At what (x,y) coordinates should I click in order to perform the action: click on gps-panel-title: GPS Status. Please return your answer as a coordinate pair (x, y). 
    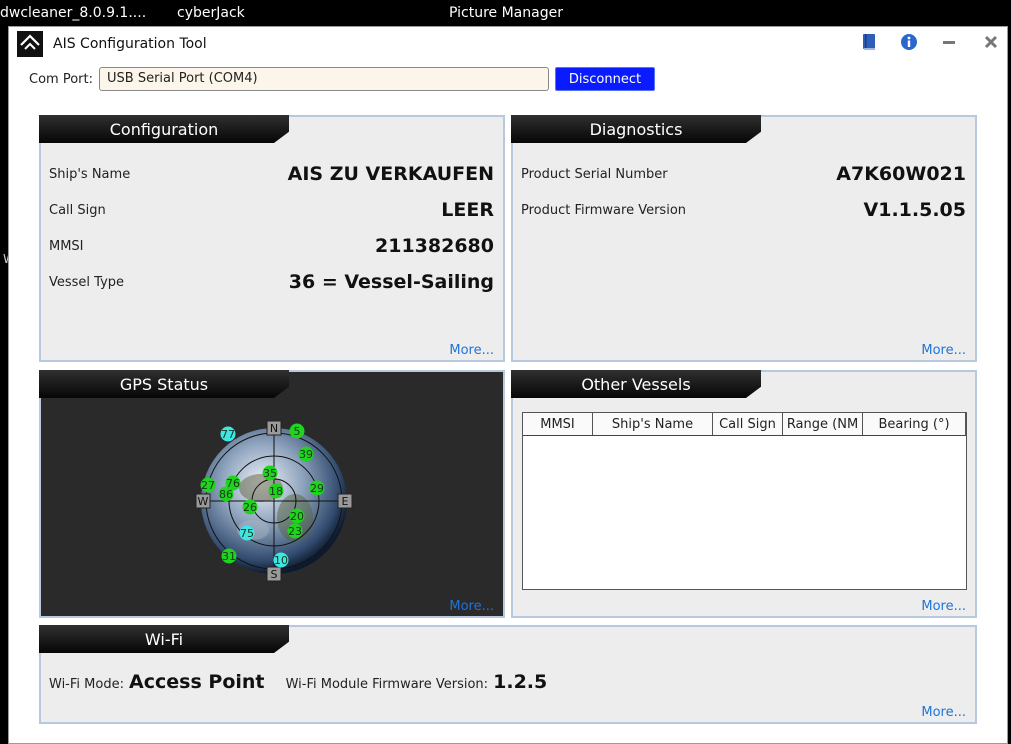
    Looking at the image, I should click on (164, 384).